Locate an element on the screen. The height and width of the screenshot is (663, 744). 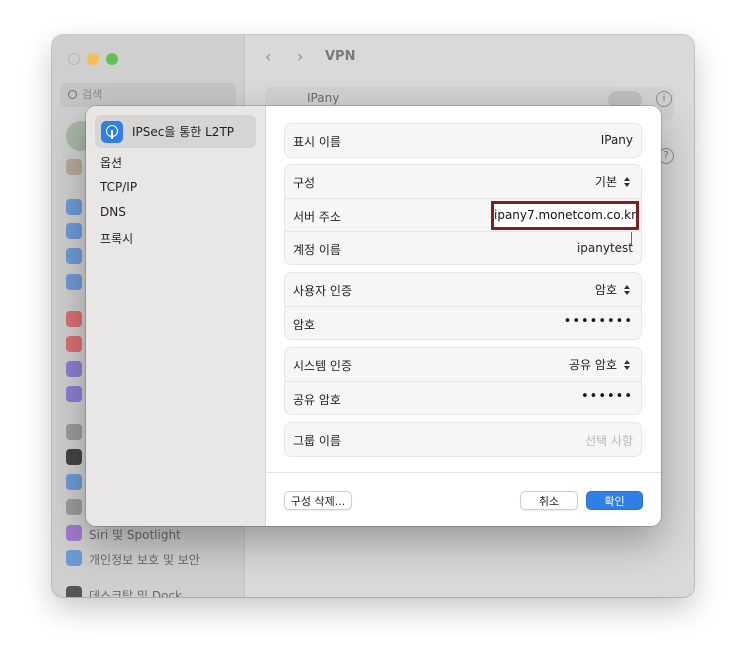
user-auth-popup: 암호 is located at coordinates (614, 289).